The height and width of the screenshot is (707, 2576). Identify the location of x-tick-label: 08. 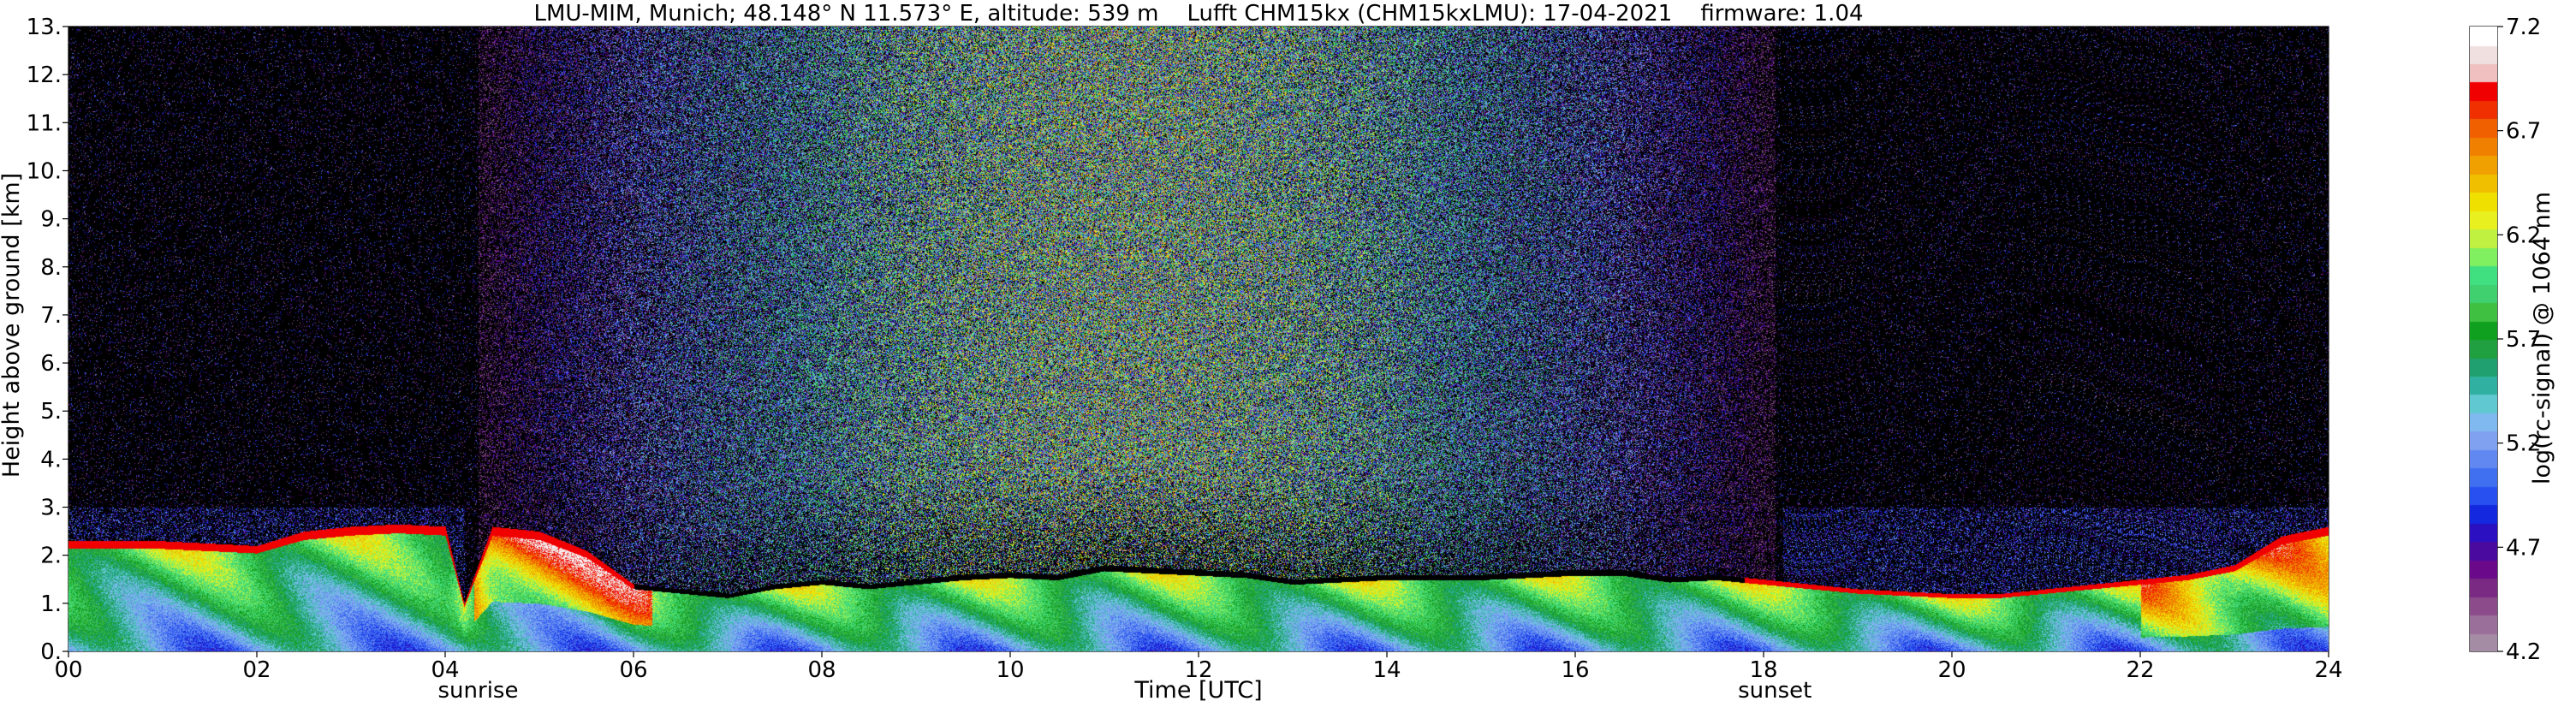
(822, 670).